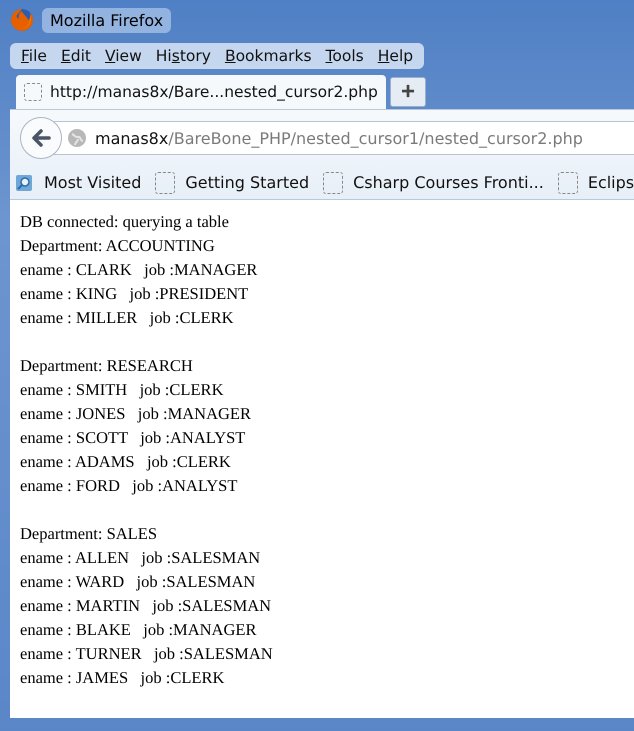 Image resolution: width=634 pixels, height=731 pixels. What do you see at coordinates (139, 270) in the screenshot?
I see `employee-line: ename : CLARK job :MANAGER` at bounding box center [139, 270].